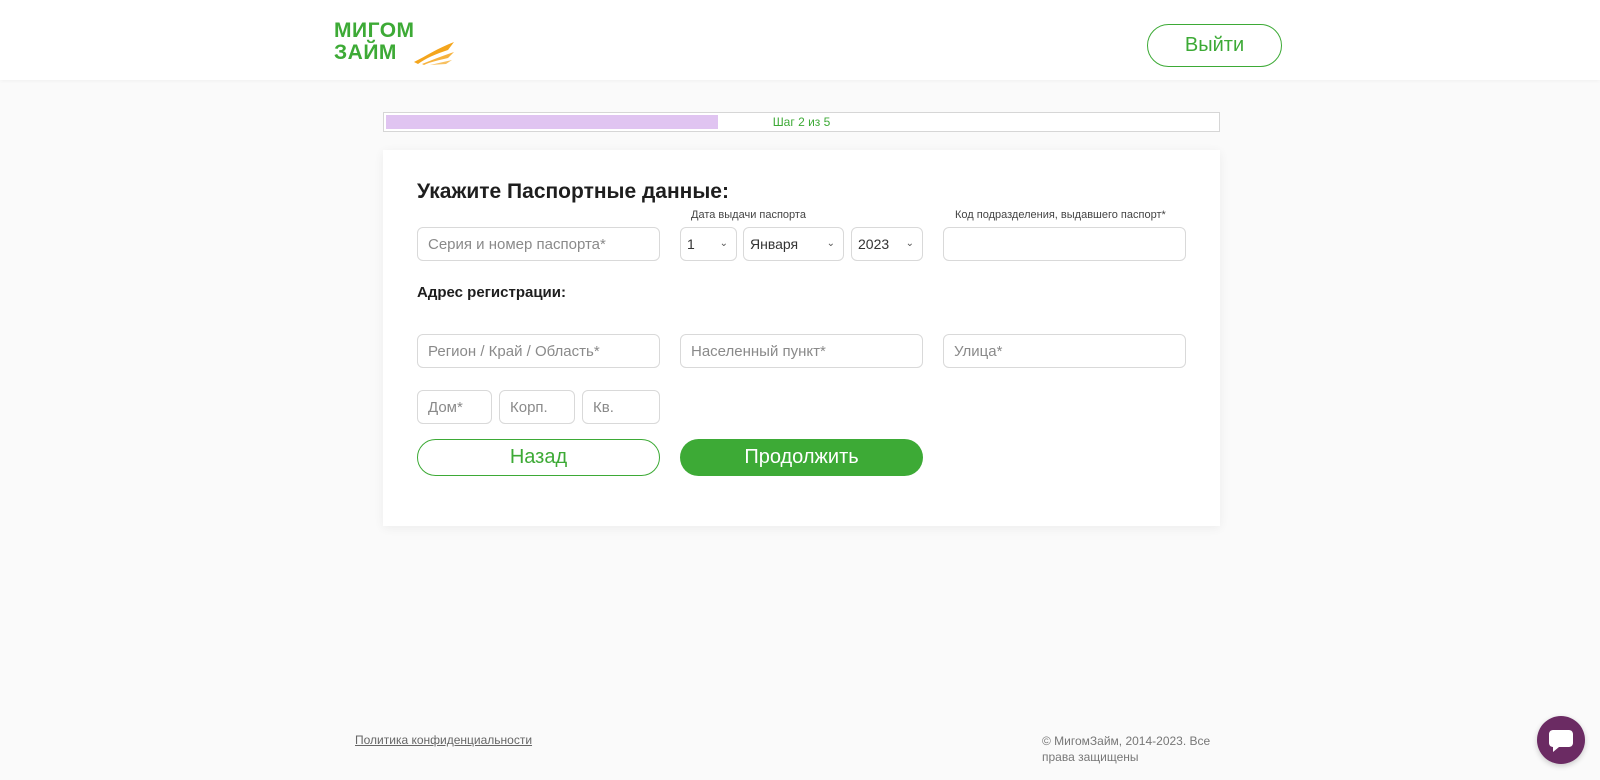  I want to click on chat-bubble-icon, so click(1561, 741).